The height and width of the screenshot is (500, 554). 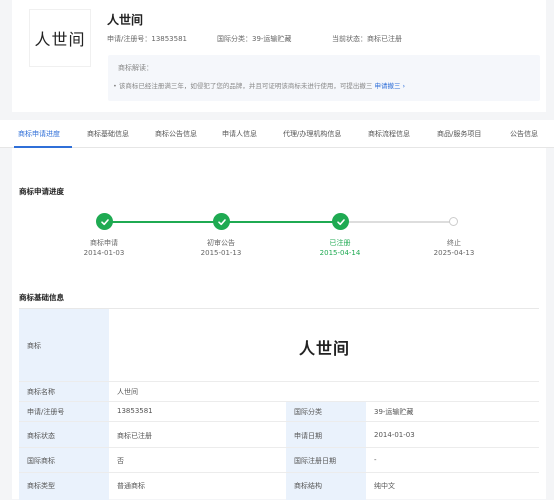 What do you see at coordinates (375, 460) in the screenshot?
I see `field-value: -` at bounding box center [375, 460].